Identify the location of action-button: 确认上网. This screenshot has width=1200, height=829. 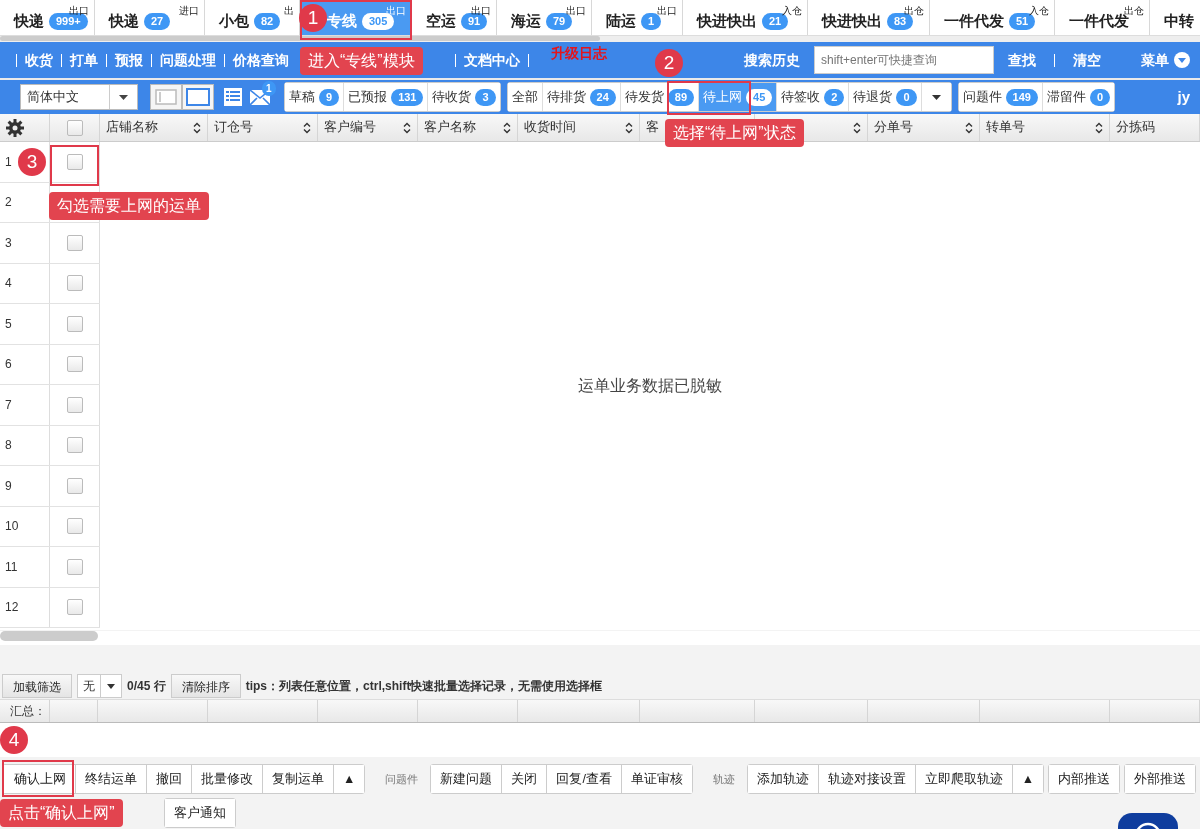
(39, 779).